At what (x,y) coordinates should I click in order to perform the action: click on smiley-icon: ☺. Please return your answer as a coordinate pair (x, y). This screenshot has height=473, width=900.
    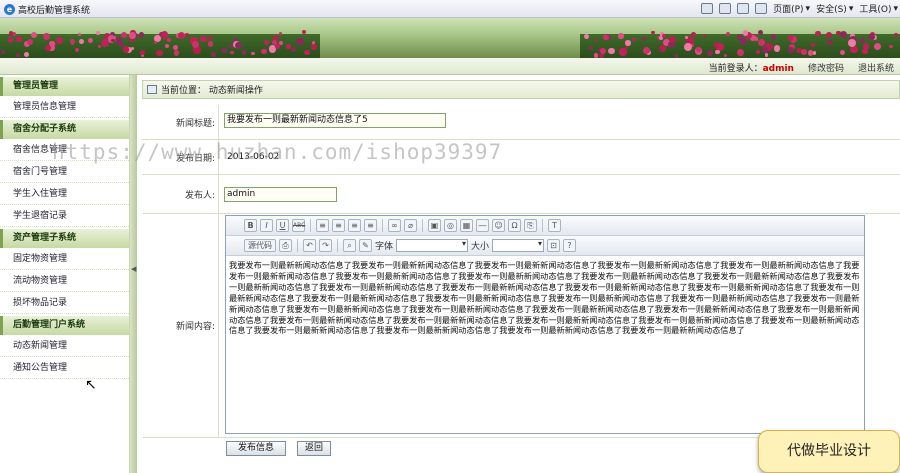
    Looking at the image, I should click on (498, 225).